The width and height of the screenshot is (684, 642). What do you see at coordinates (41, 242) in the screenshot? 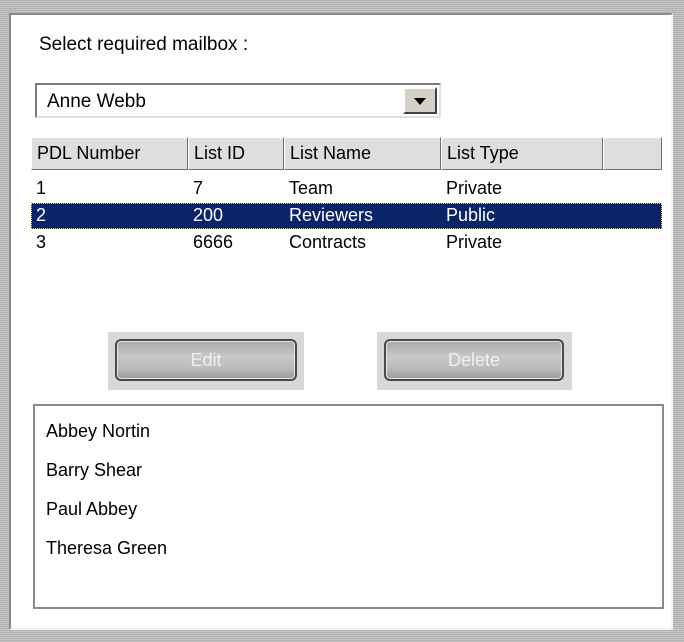
I see `cell-pdl-number: 3` at bounding box center [41, 242].